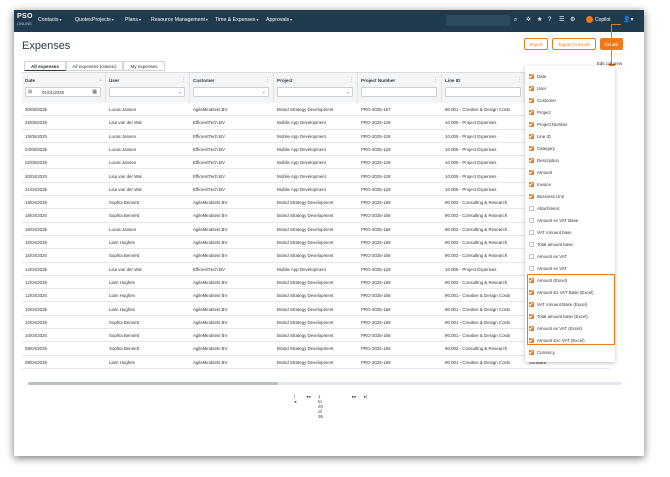 This screenshot has height=477, width=670. Describe the element at coordinates (133, 20) in the screenshot. I see `nav-item-plans: Plans▾` at that location.